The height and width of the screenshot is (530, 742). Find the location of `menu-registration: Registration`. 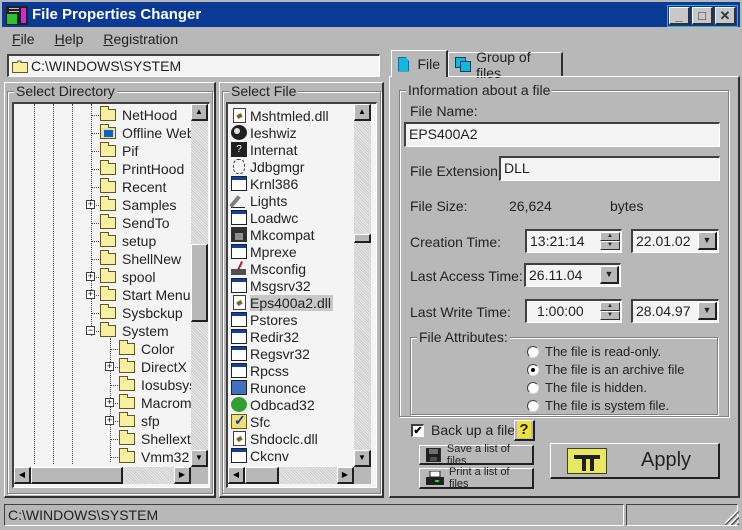

menu-registration: Registration is located at coordinates (140, 39).